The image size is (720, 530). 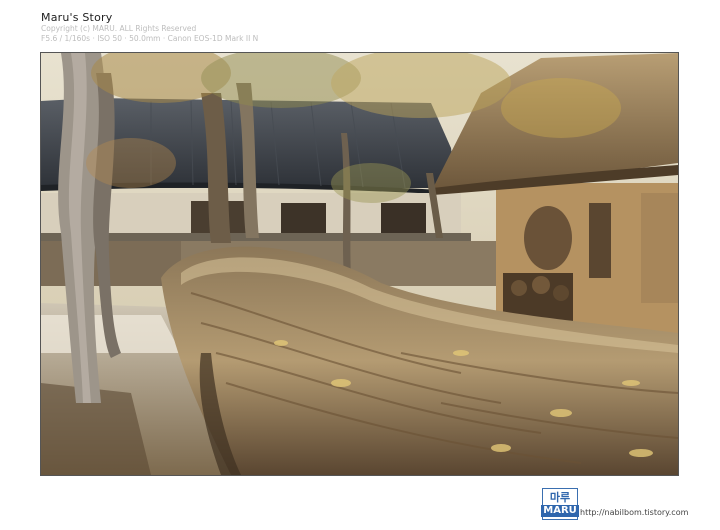 What do you see at coordinates (77, 17) in the screenshot?
I see `blog-title: Maru's Story` at bounding box center [77, 17].